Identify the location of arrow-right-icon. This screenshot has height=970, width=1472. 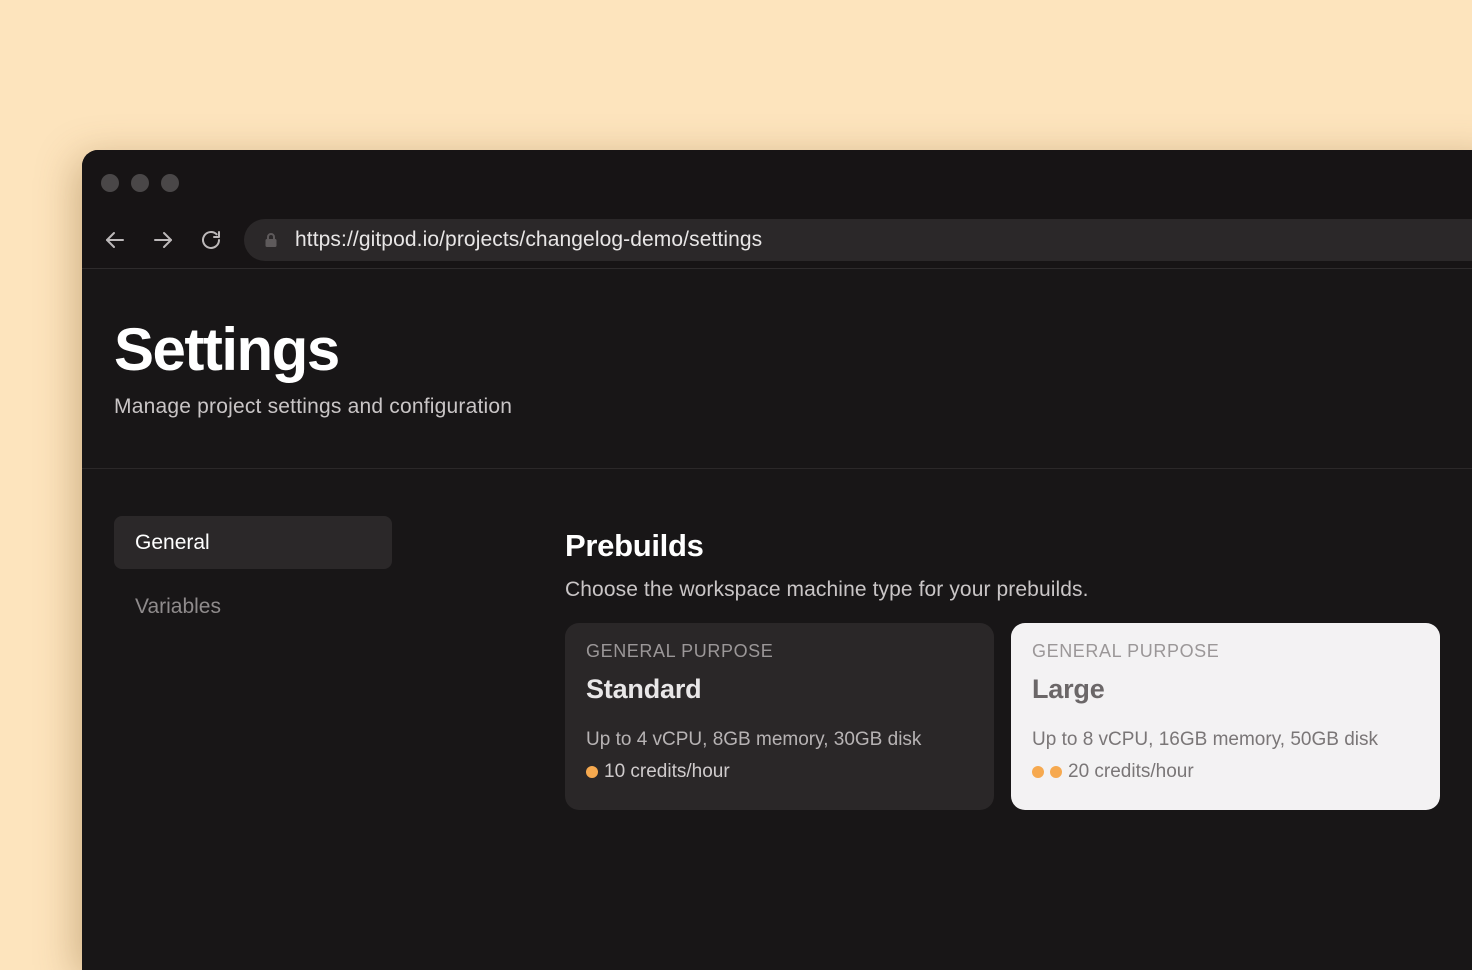
(163, 240).